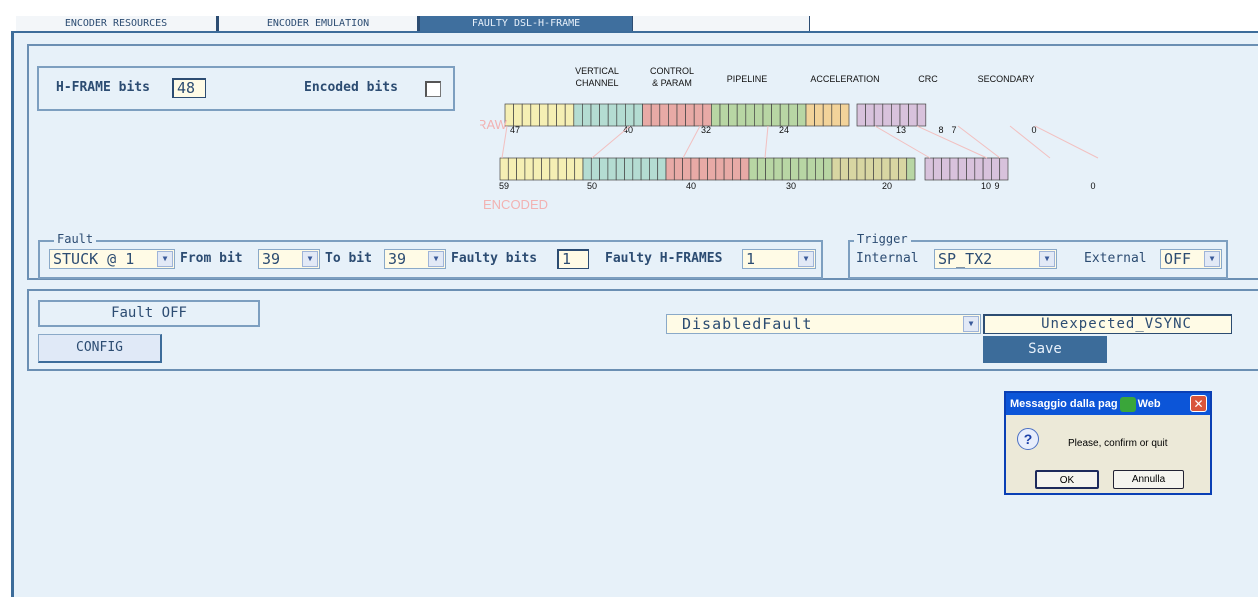 Image resolution: width=1258 pixels, height=597 pixels. What do you see at coordinates (1028, 439) in the screenshot?
I see `question-icon: ?` at bounding box center [1028, 439].